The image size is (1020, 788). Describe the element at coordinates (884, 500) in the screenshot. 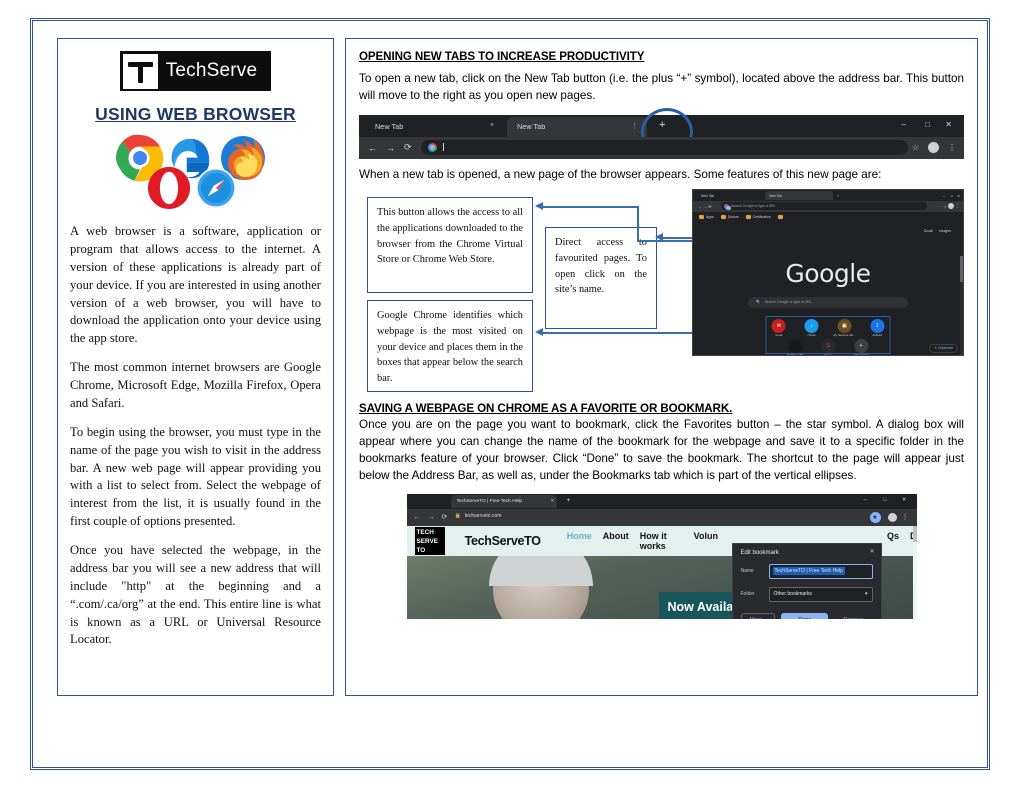

I see `bm-maximize-icon: □` at that location.